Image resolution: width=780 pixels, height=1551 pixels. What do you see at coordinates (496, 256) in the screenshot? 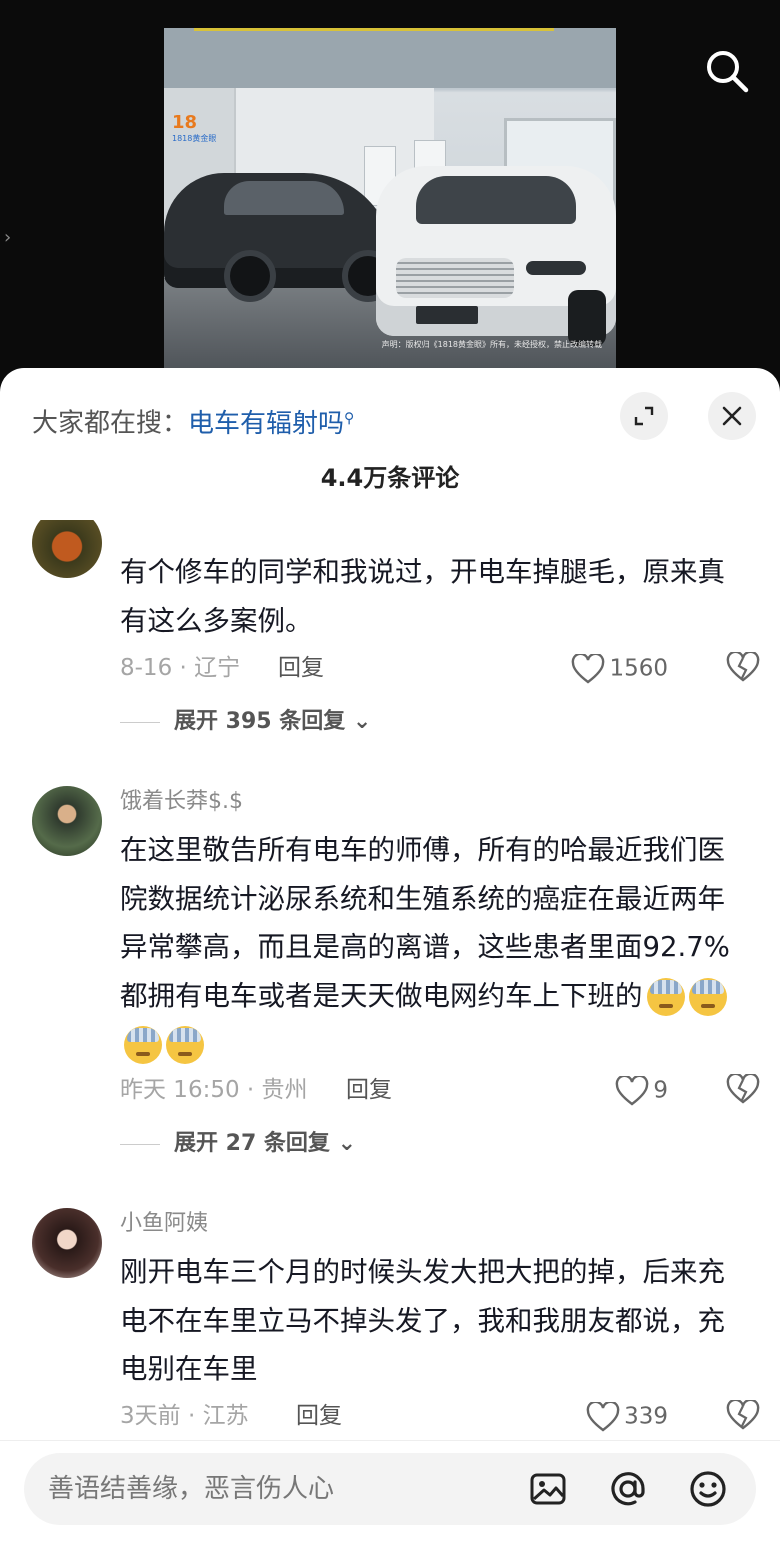
I see `white-suv-car` at bounding box center [496, 256].